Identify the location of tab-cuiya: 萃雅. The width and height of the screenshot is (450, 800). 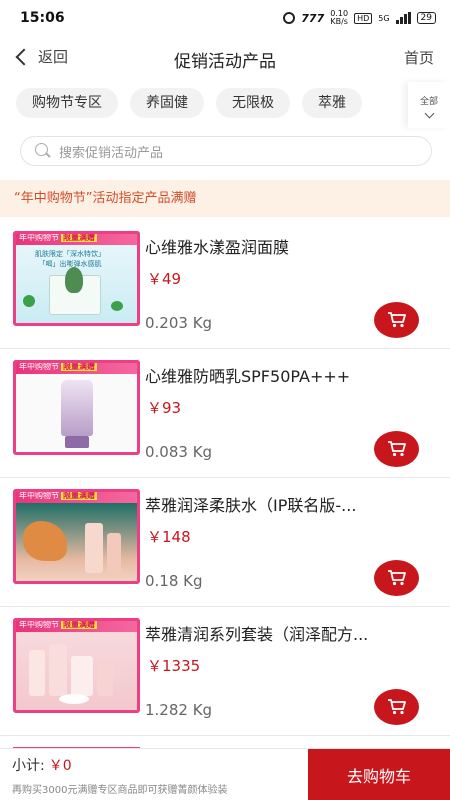
(332, 103).